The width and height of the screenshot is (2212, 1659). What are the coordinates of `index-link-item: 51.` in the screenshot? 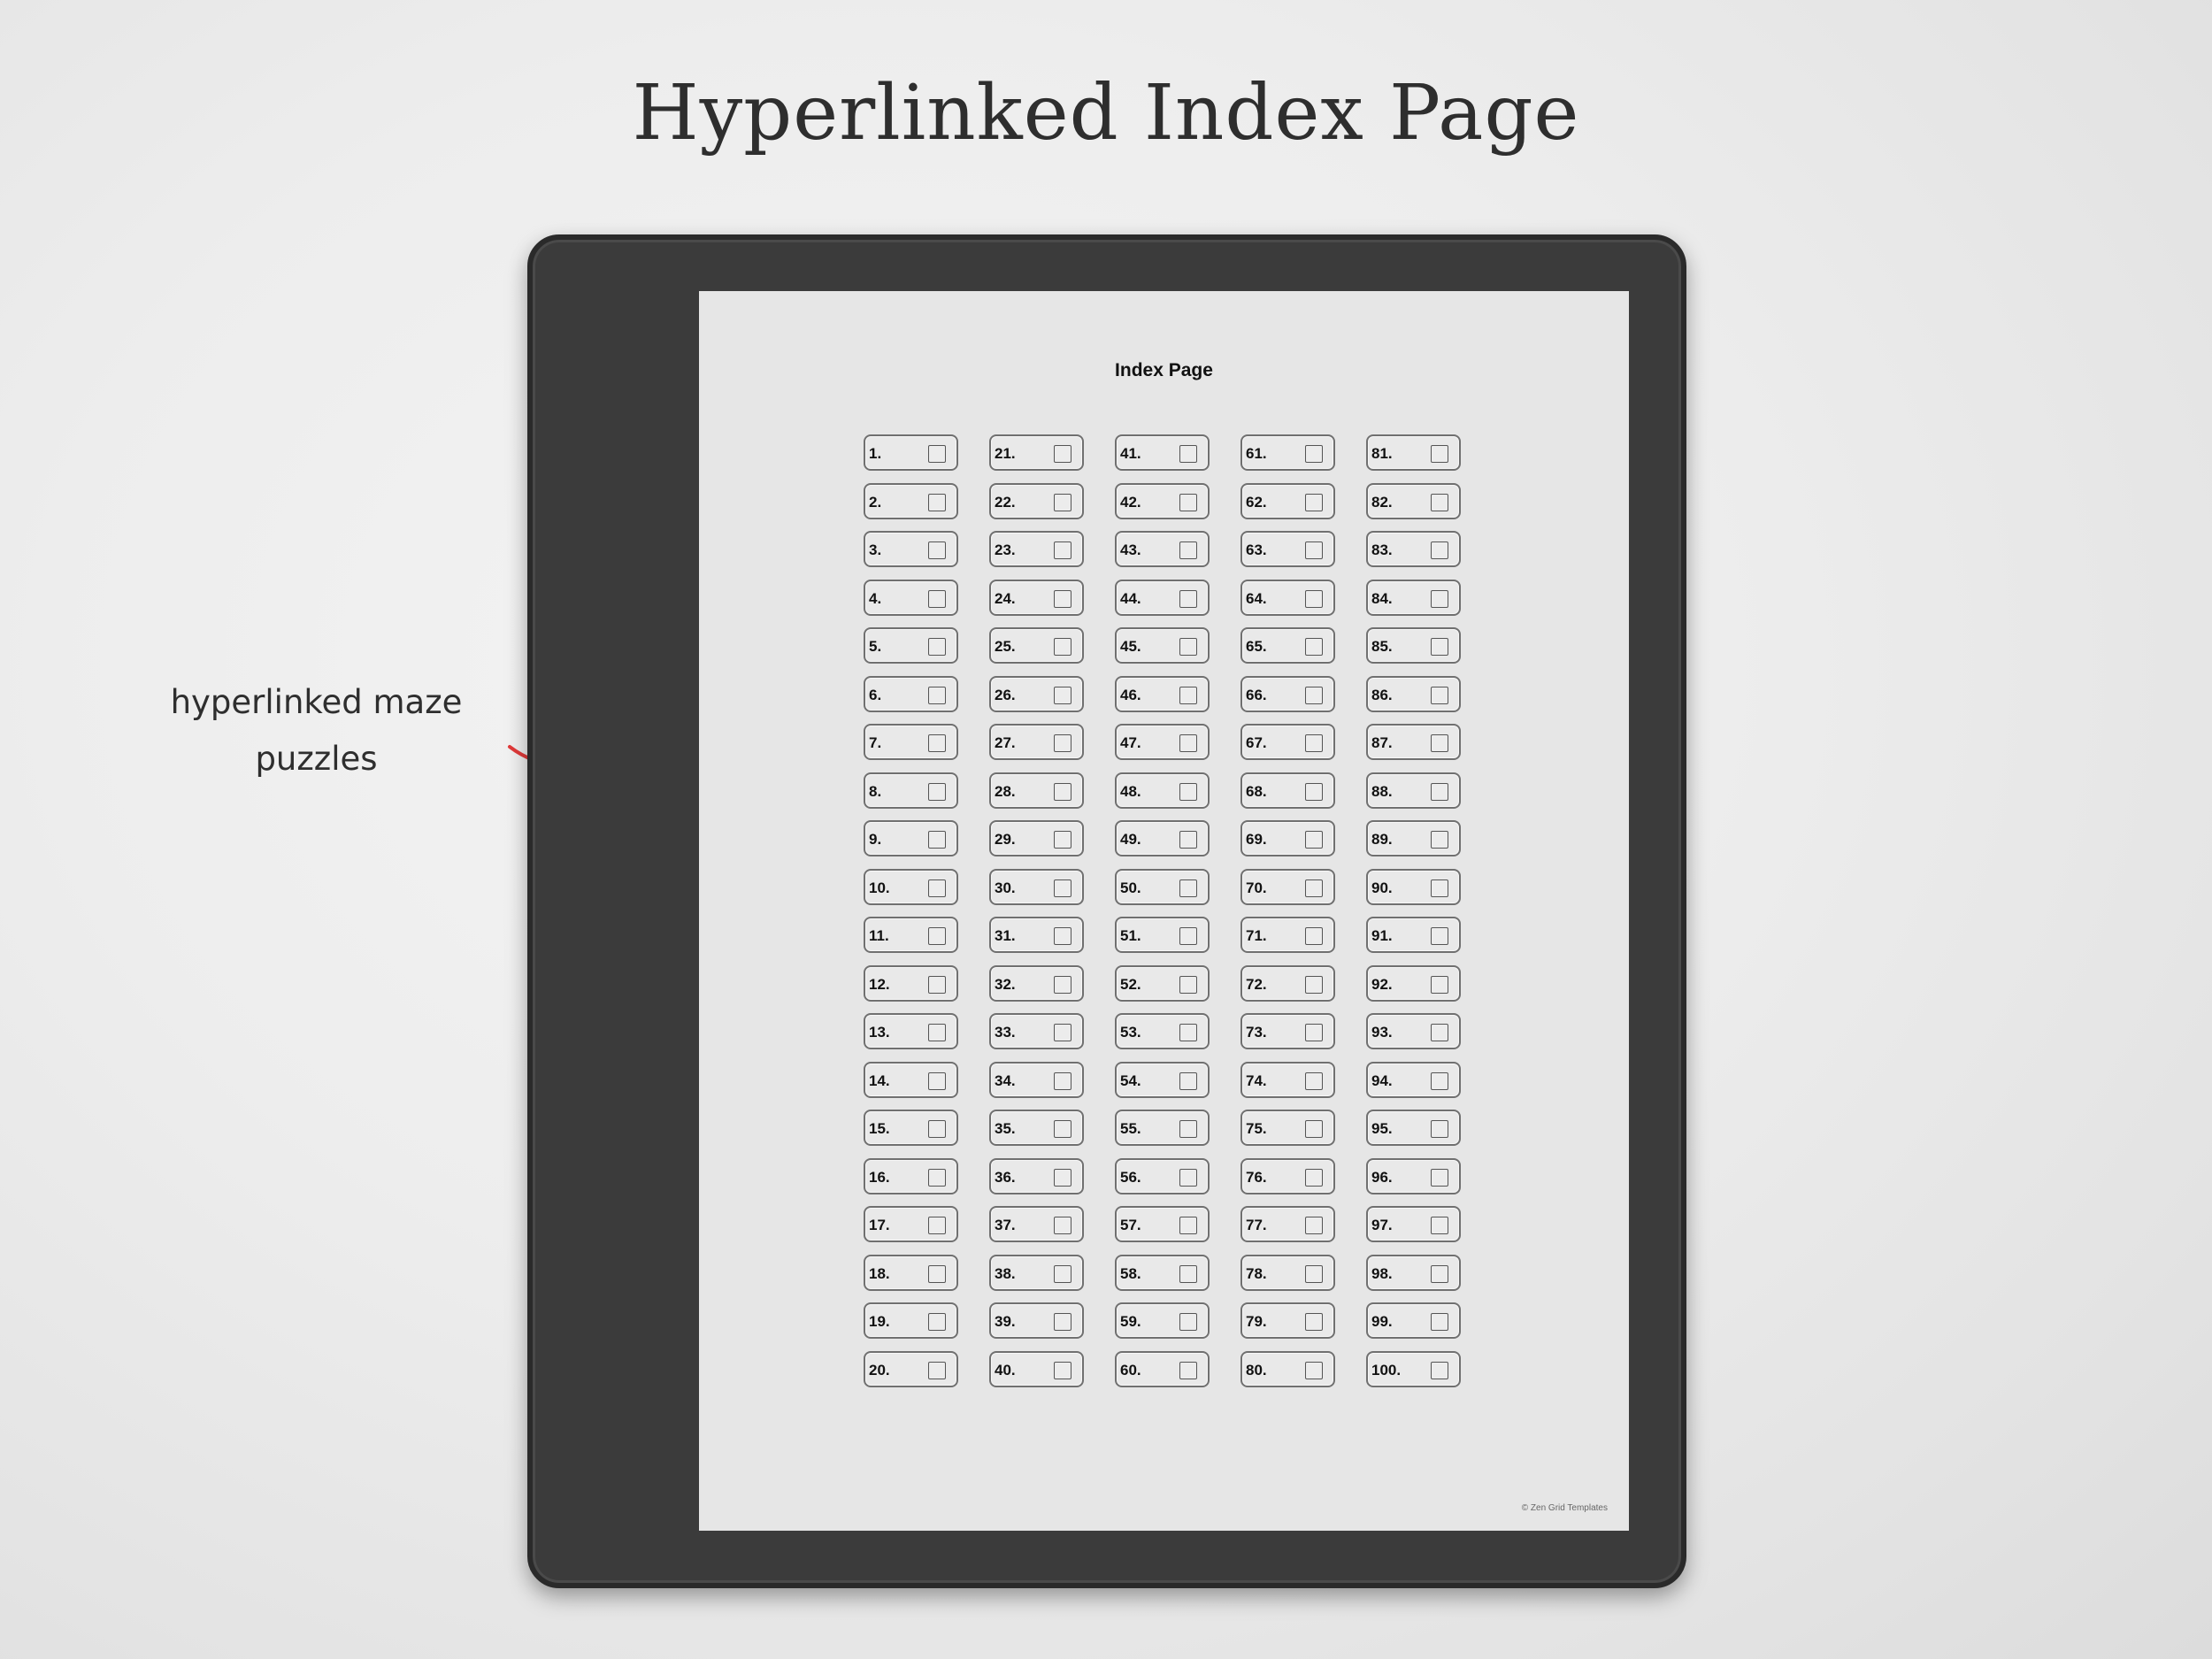 It's located at (1162, 935).